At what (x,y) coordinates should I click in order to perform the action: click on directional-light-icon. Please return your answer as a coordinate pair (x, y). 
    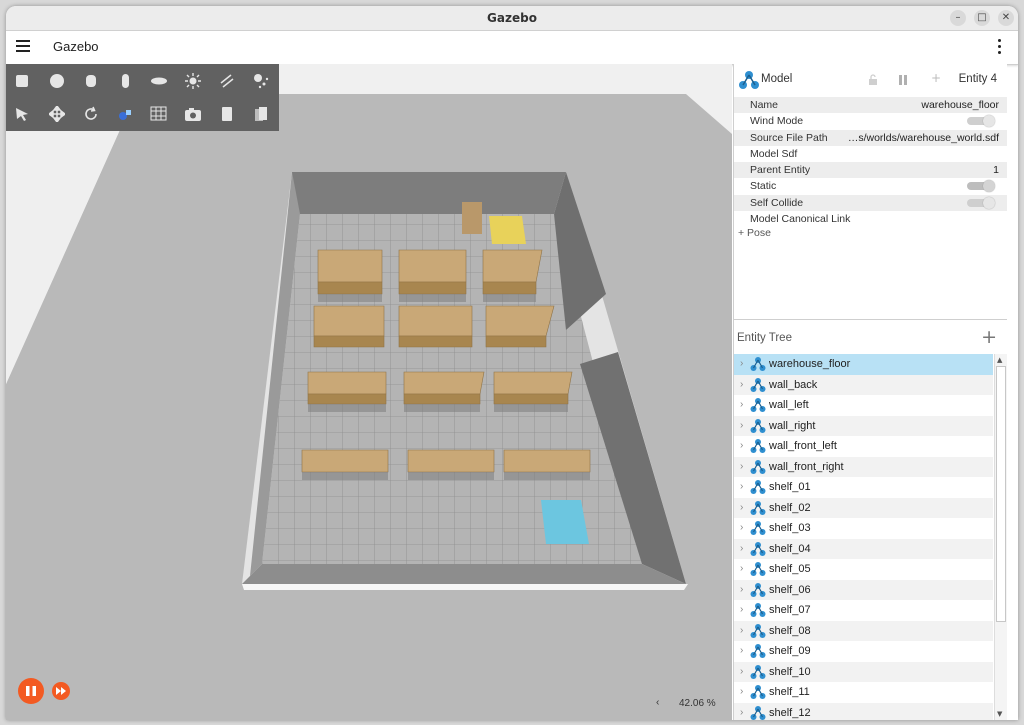
    Looking at the image, I should click on (227, 81).